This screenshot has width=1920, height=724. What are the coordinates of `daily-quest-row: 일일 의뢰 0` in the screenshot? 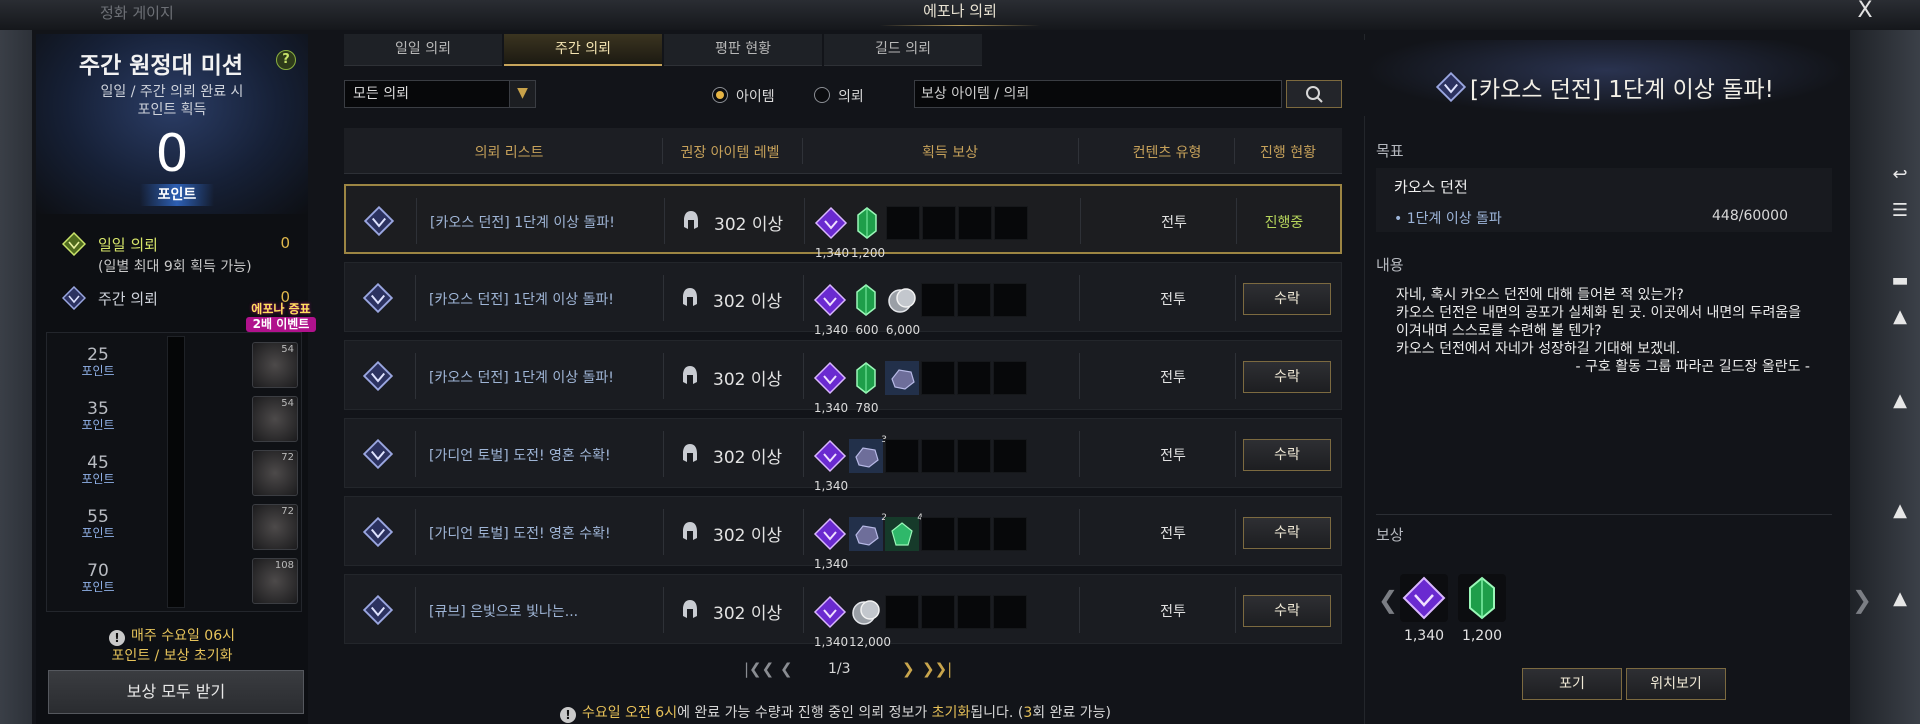 It's located at (182, 244).